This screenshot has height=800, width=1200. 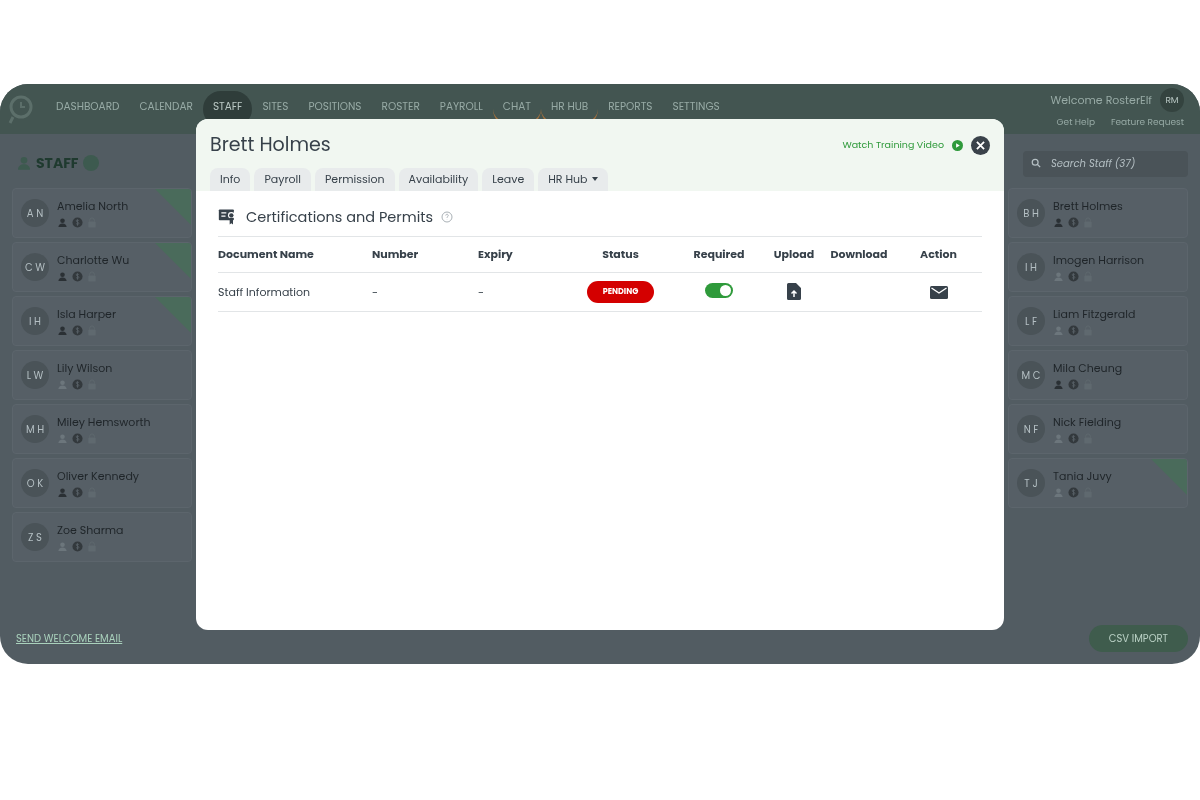 What do you see at coordinates (295, 292) in the screenshot?
I see `table-cell: Staff Information` at bounding box center [295, 292].